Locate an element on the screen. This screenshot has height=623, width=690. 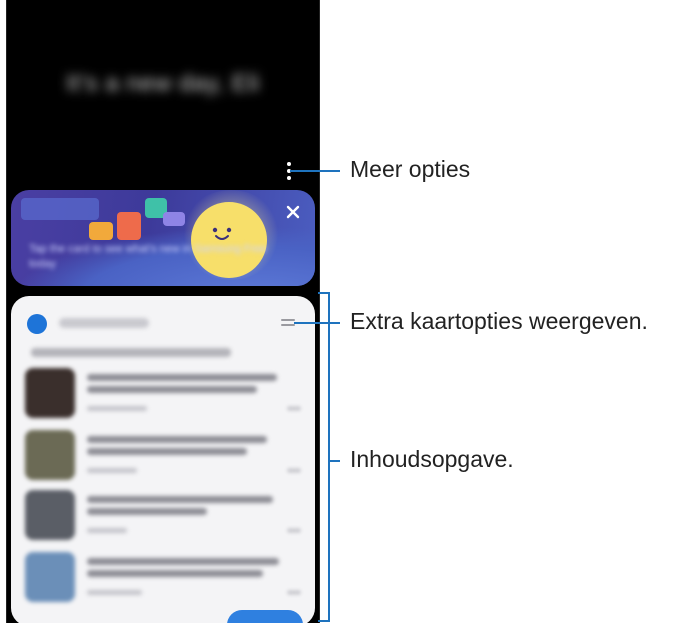
play-card-icon is located at coordinates (101, 231).